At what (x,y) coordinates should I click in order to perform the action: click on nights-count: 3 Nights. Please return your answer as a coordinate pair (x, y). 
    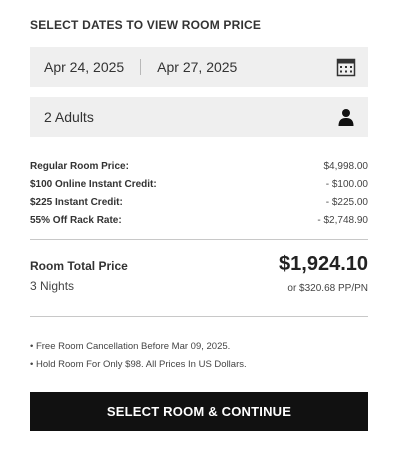
    Looking at the image, I should click on (52, 286).